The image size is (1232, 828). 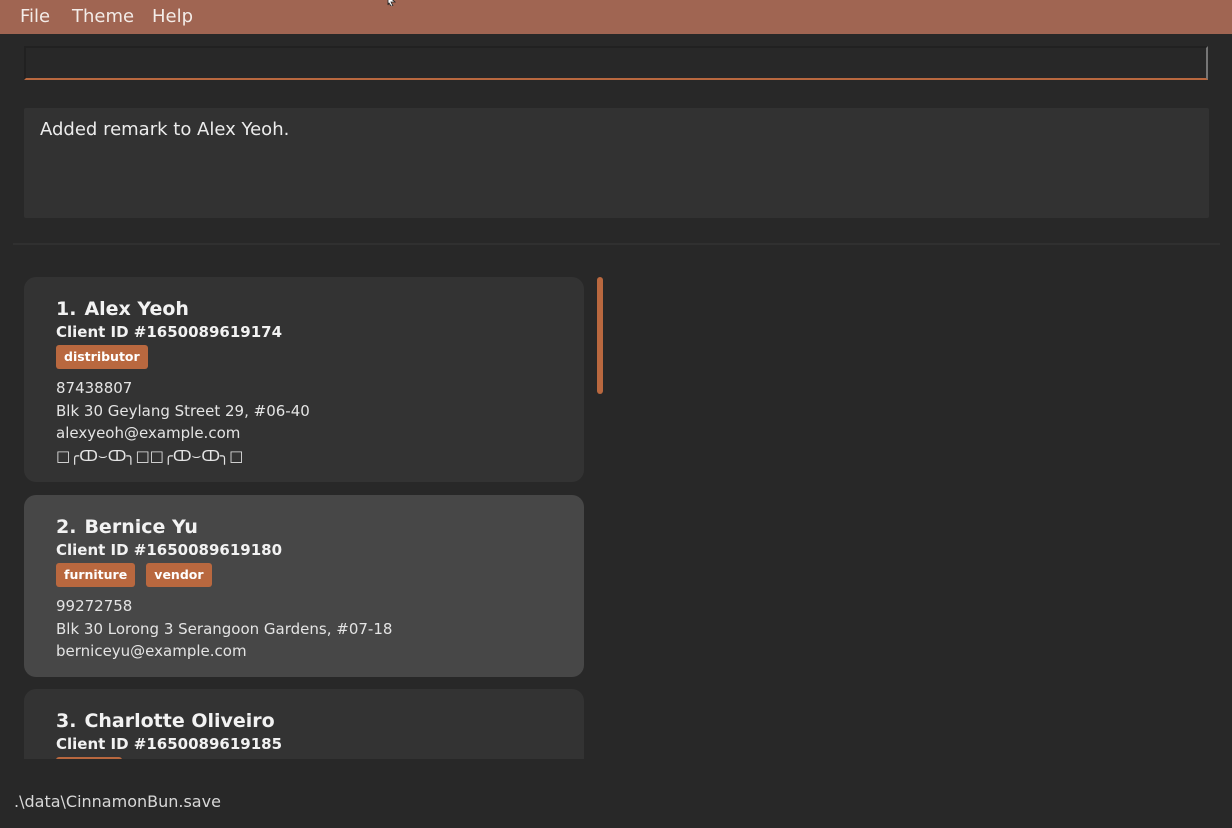 I want to click on result-display: Added remark to Alex Yeoh., so click(x=616, y=163).